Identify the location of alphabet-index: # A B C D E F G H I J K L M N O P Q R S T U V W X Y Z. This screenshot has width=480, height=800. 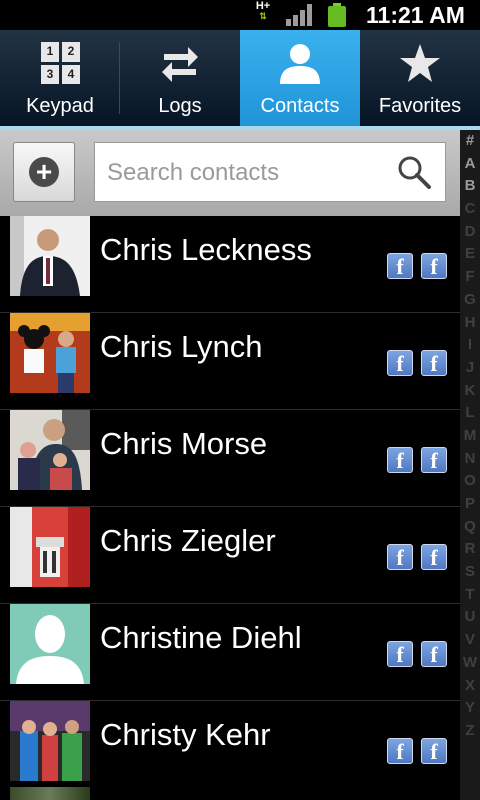
(470, 465).